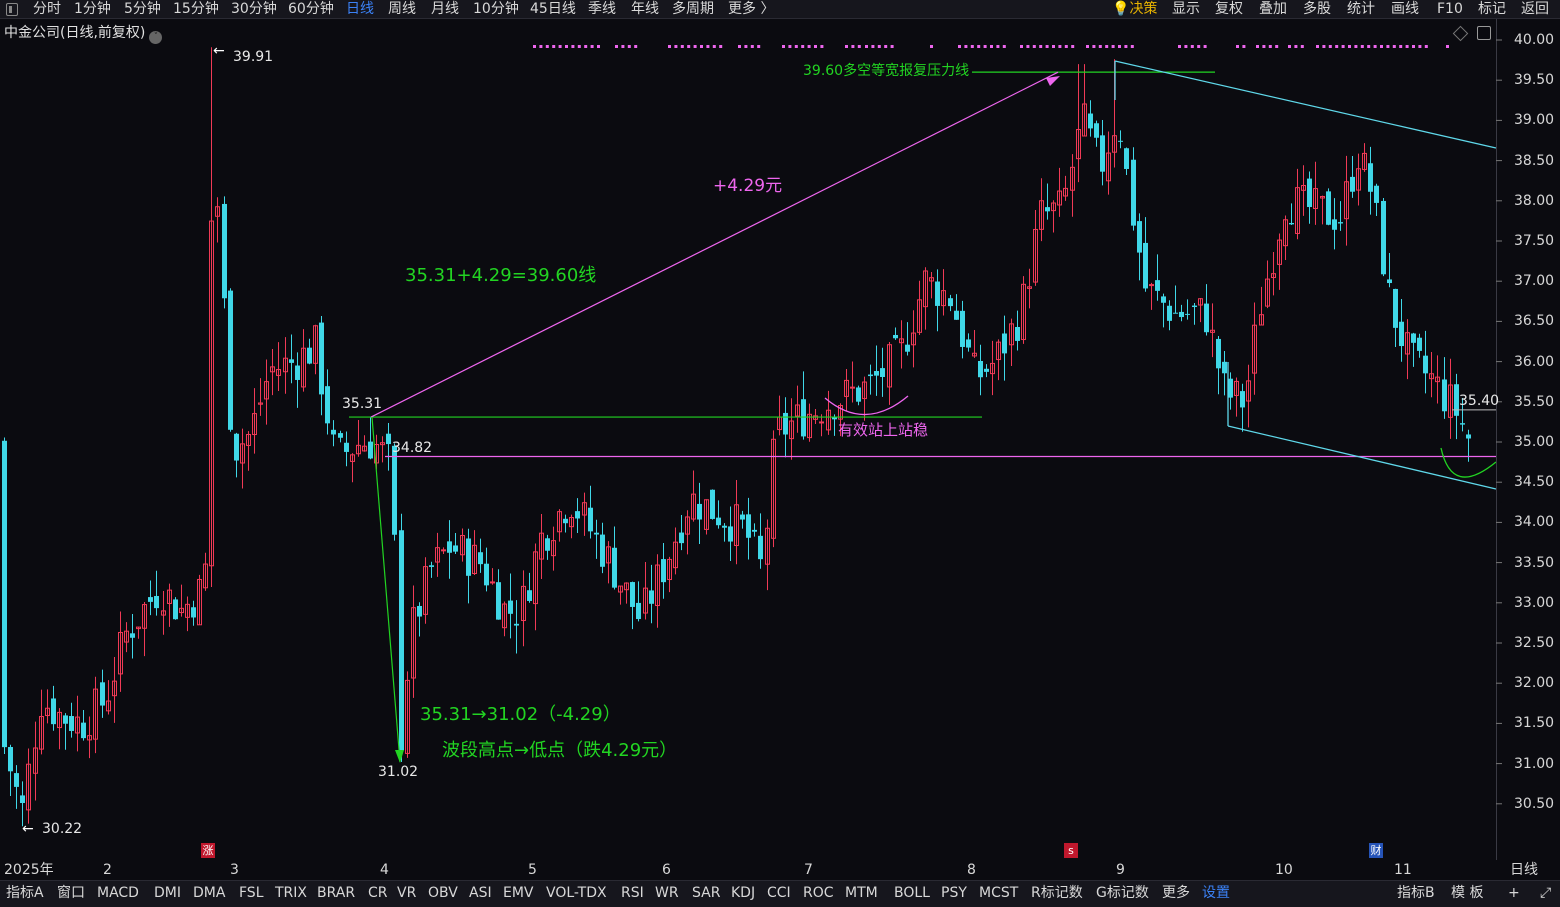 The image size is (1560, 907). I want to click on indicator-tab-0: 指标A, so click(25, 894).